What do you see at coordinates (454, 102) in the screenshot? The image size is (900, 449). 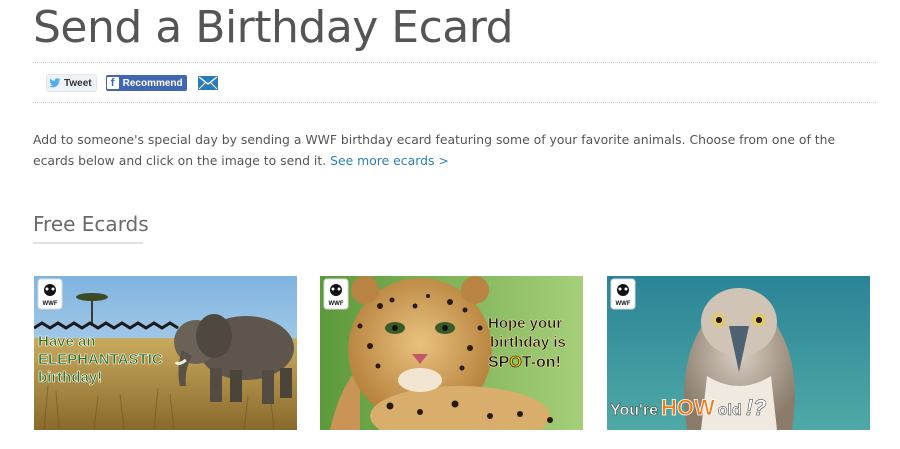 I see `share-divider` at bounding box center [454, 102].